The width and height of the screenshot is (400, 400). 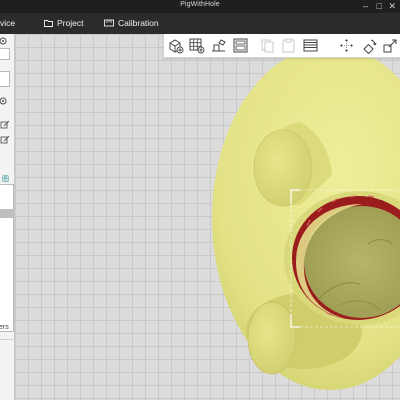 I want to click on menu-device-label: vice, so click(x=8, y=23).